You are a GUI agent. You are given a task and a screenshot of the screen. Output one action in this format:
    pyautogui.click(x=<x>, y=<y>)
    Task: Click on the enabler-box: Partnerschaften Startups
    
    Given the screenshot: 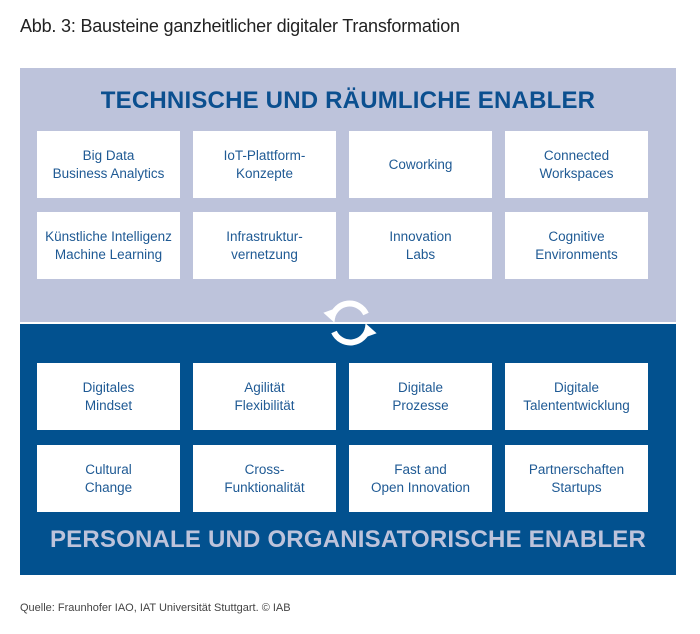 What is the action you would take?
    pyautogui.click(x=576, y=478)
    